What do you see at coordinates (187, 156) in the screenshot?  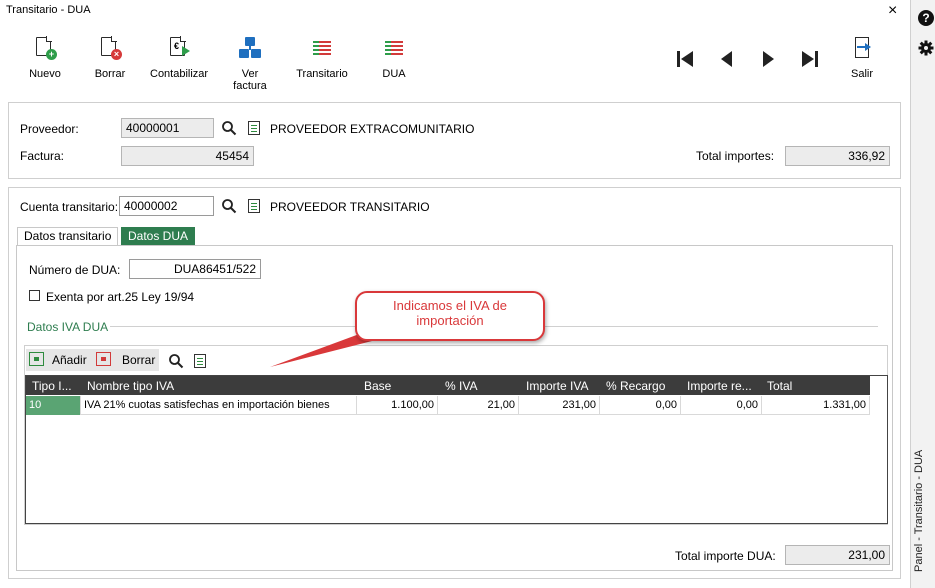 I see `invoice-field: 45454` at bounding box center [187, 156].